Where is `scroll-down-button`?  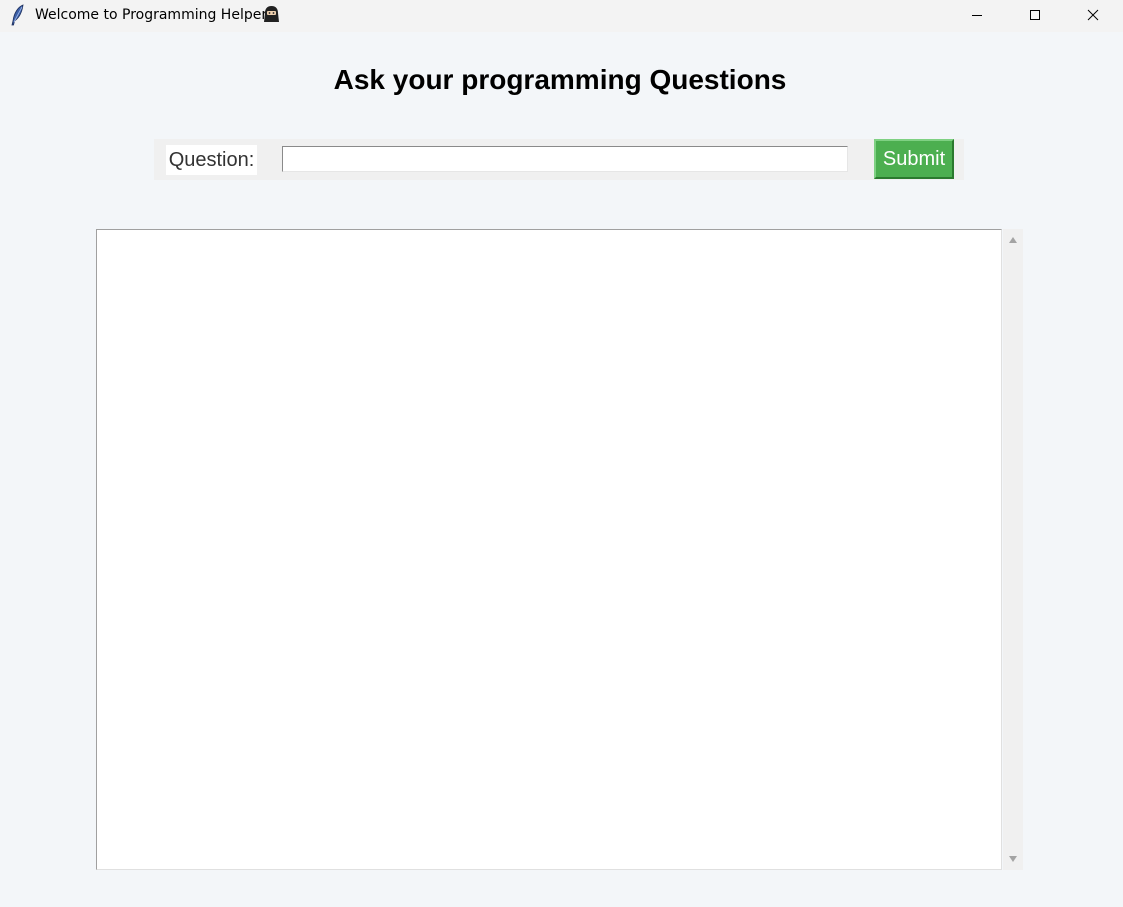 scroll-down-button is located at coordinates (1013, 859).